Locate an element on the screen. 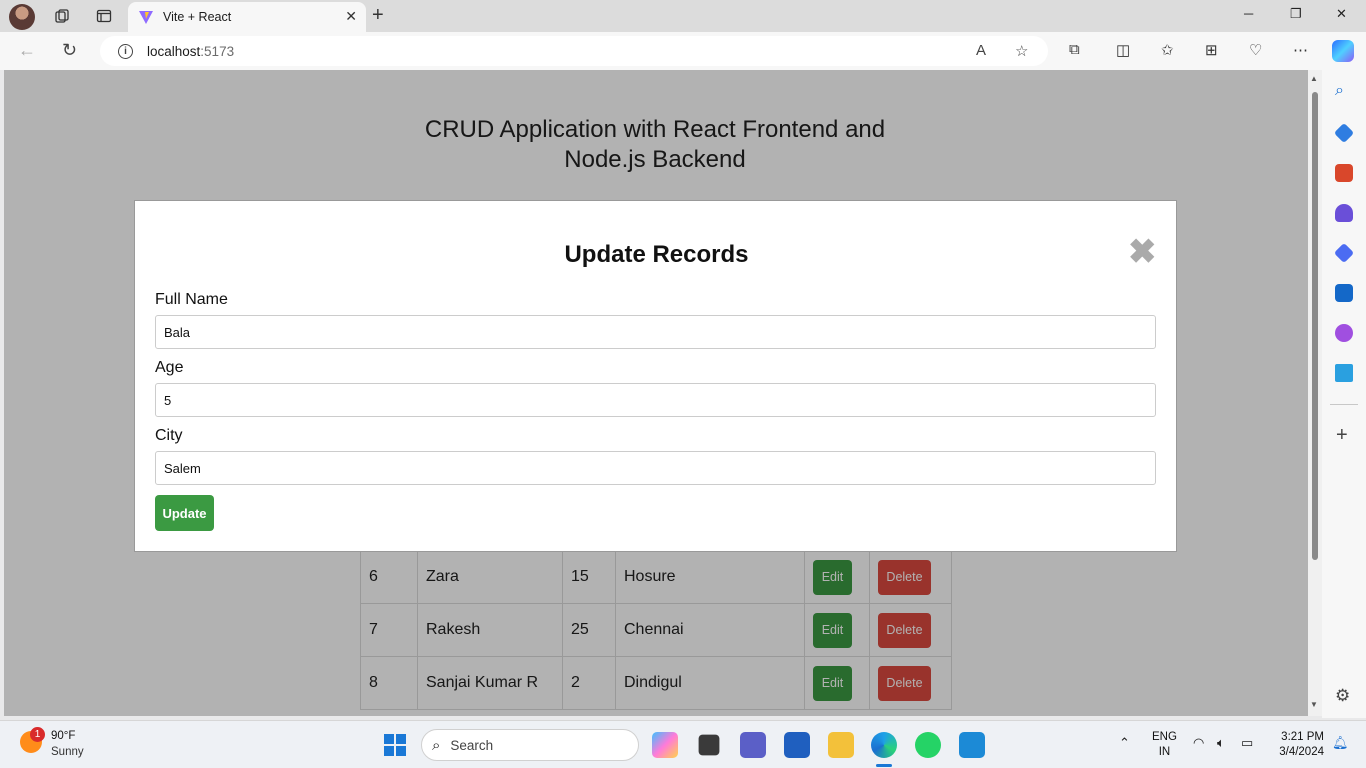  age-input is located at coordinates (655, 400).